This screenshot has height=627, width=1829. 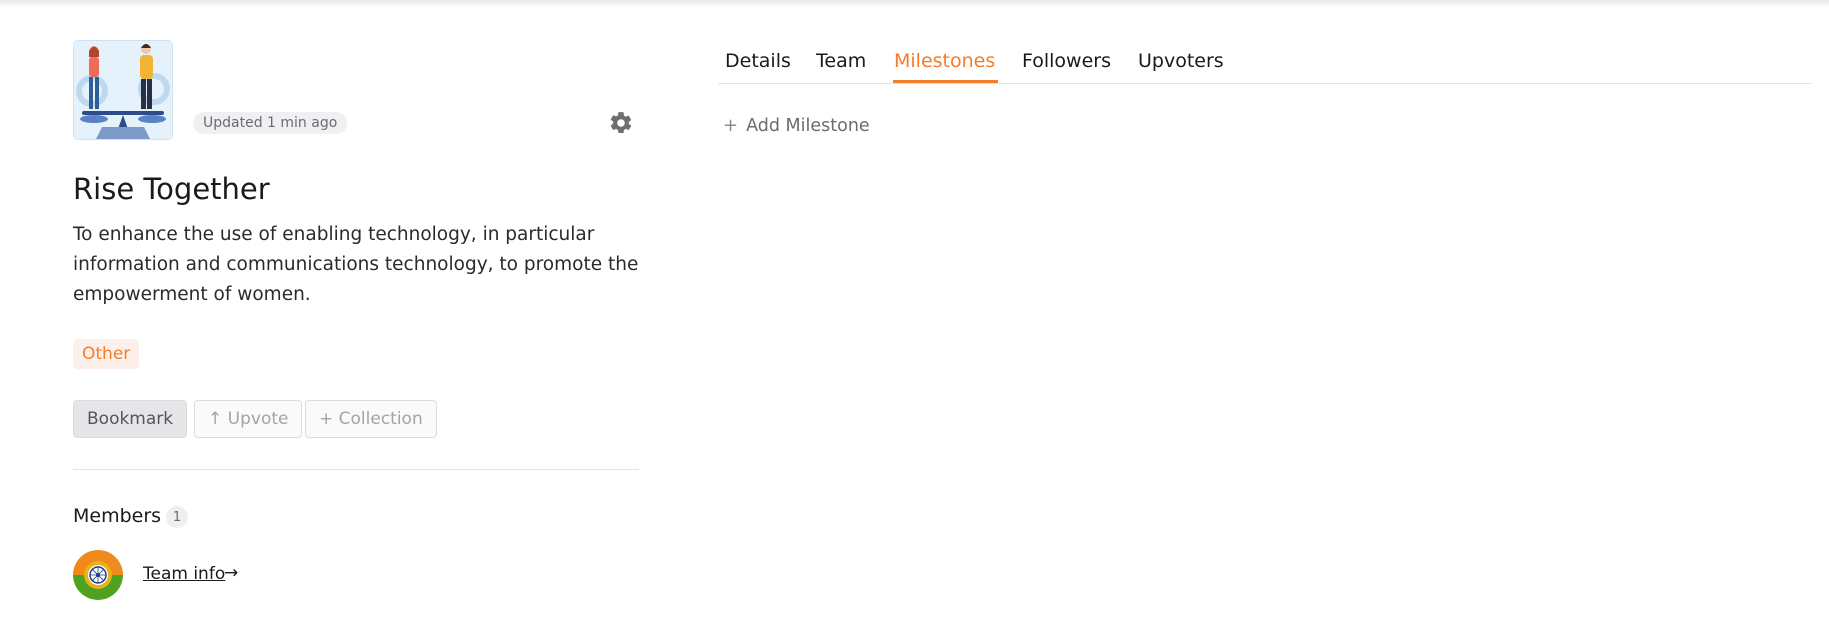 I want to click on updated-badge: Updated 1 min ago, so click(x=270, y=123).